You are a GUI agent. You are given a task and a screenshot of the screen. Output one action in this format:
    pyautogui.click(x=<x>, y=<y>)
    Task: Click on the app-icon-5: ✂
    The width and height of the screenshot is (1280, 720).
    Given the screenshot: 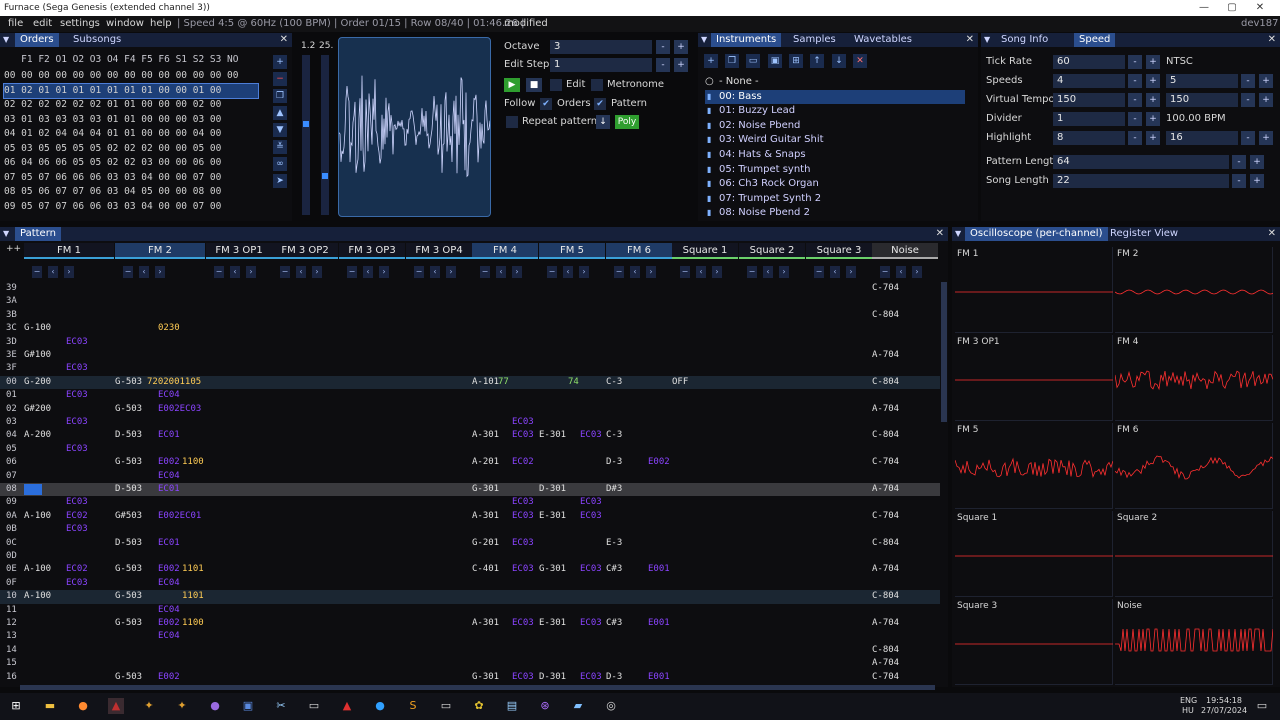 What is the action you would take?
    pyautogui.click(x=281, y=706)
    